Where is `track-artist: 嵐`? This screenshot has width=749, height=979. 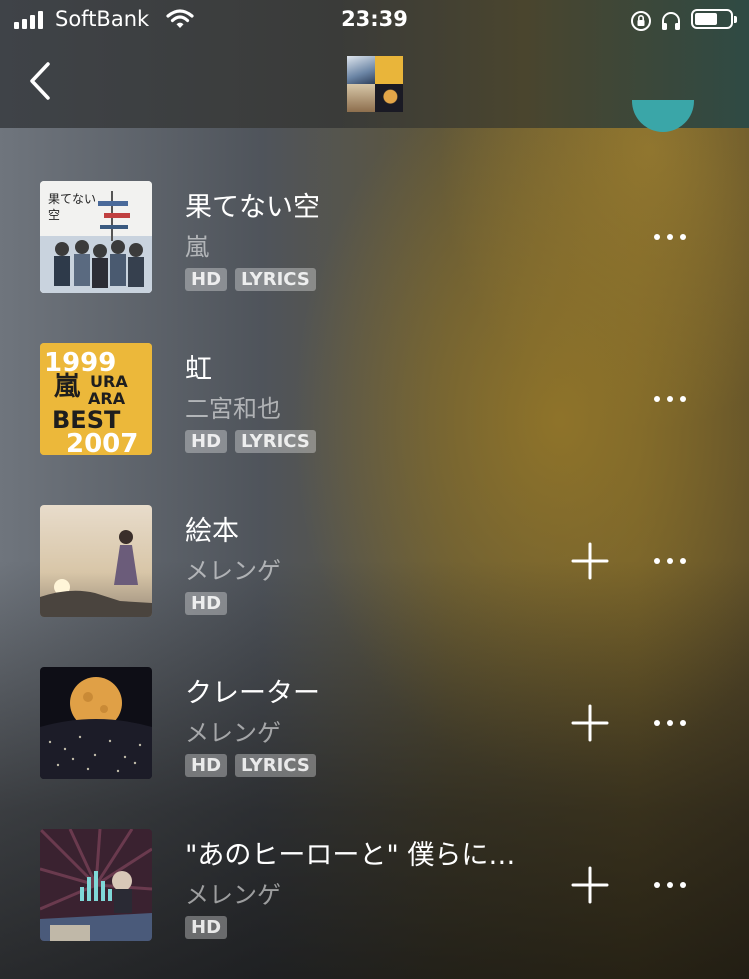
track-artist: 嵐 is located at coordinates (197, 247).